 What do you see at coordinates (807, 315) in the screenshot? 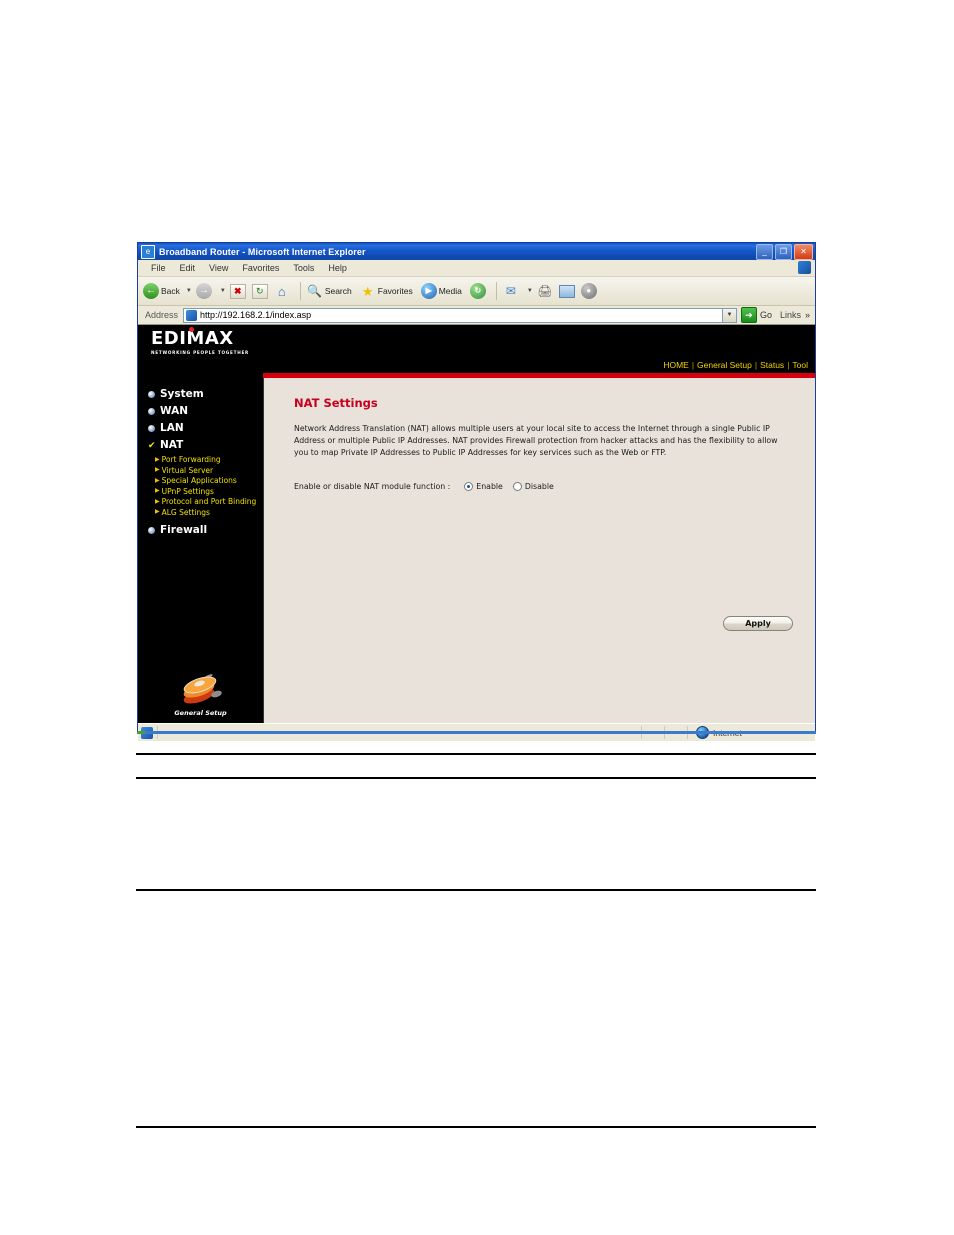
I see `links-chevron-icon: »` at bounding box center [807, 315].